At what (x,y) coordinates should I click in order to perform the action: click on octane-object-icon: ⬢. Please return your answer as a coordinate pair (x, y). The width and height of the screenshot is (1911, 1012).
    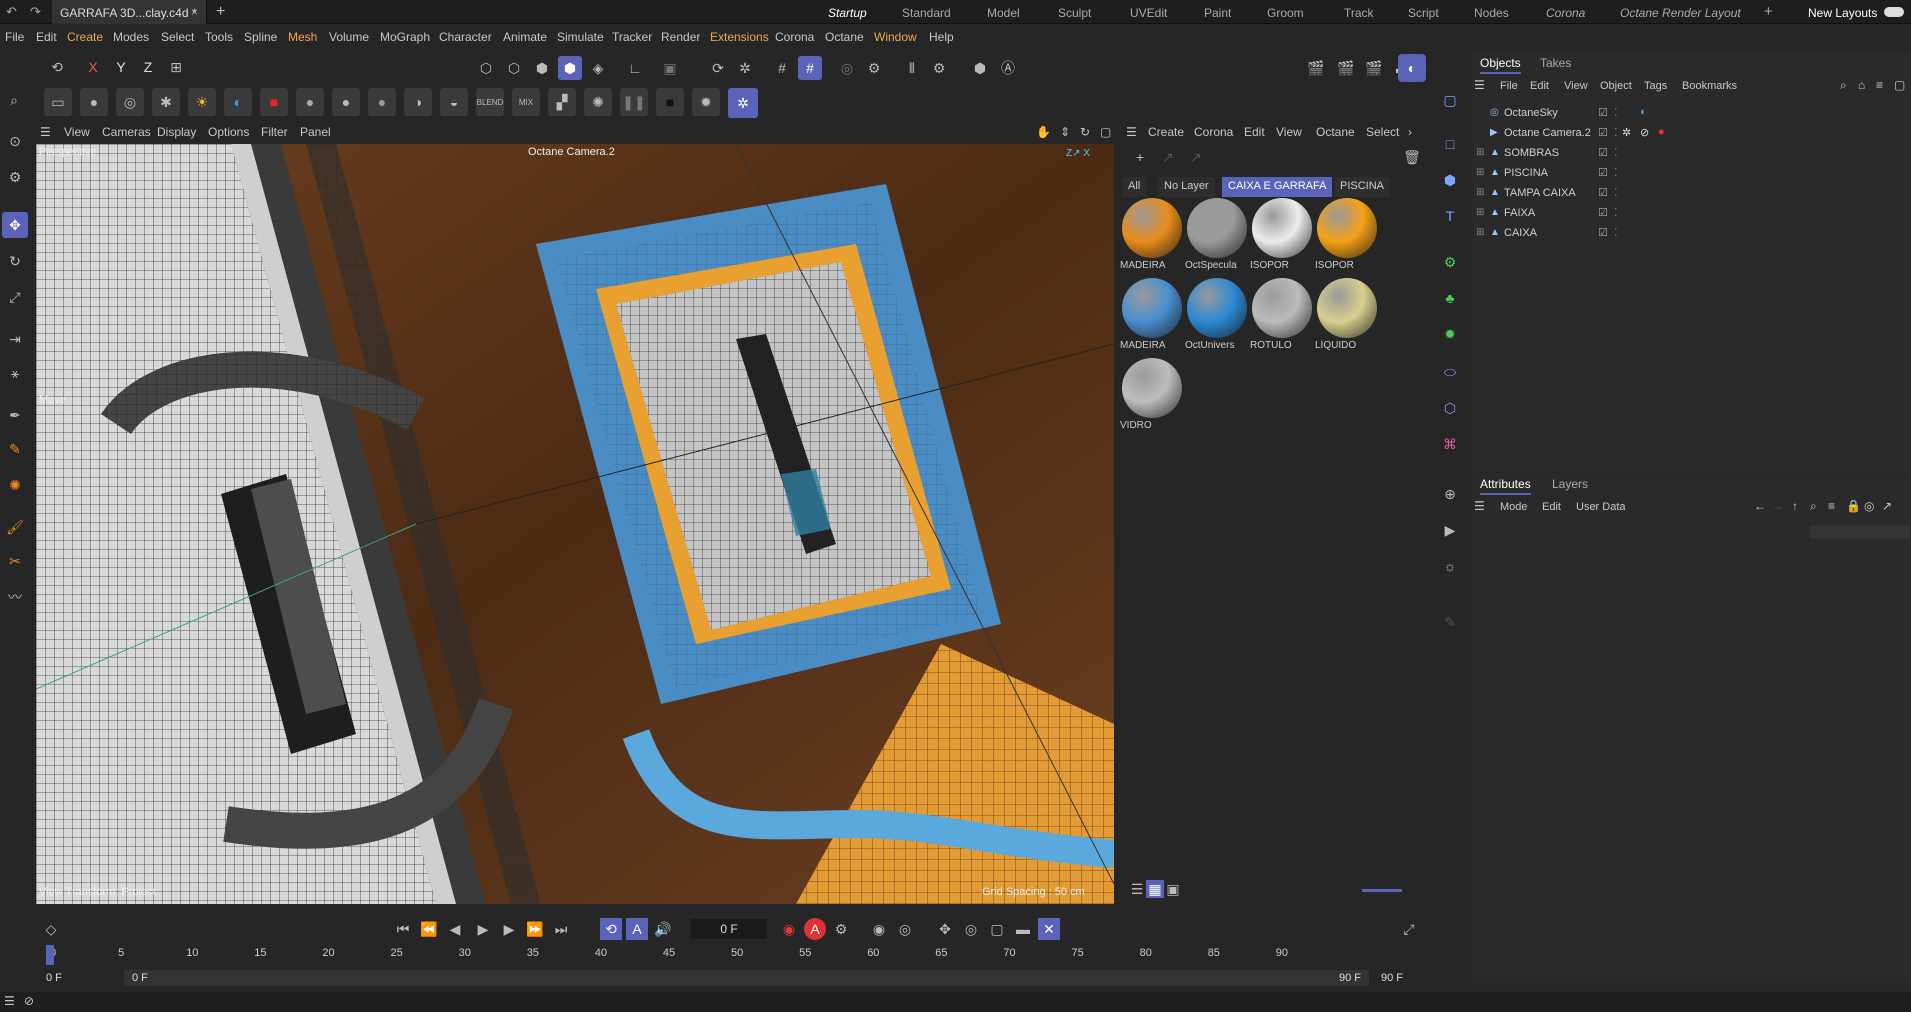
    Looking at the image, I should click on (980, 68).